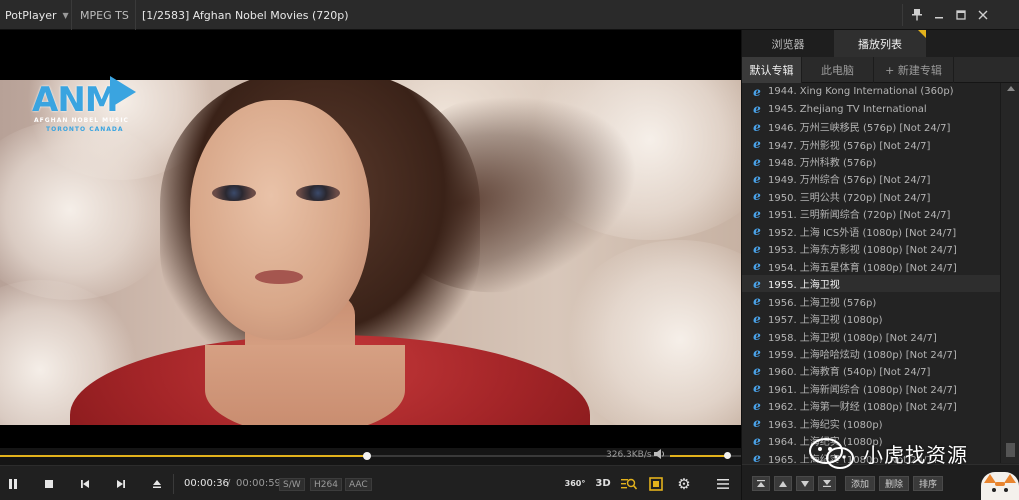 The image size is (1019, 500). What do you see at coordinates (1010, 478) in the screenshot?
I see `ear` at bounding box center [1010, 478].